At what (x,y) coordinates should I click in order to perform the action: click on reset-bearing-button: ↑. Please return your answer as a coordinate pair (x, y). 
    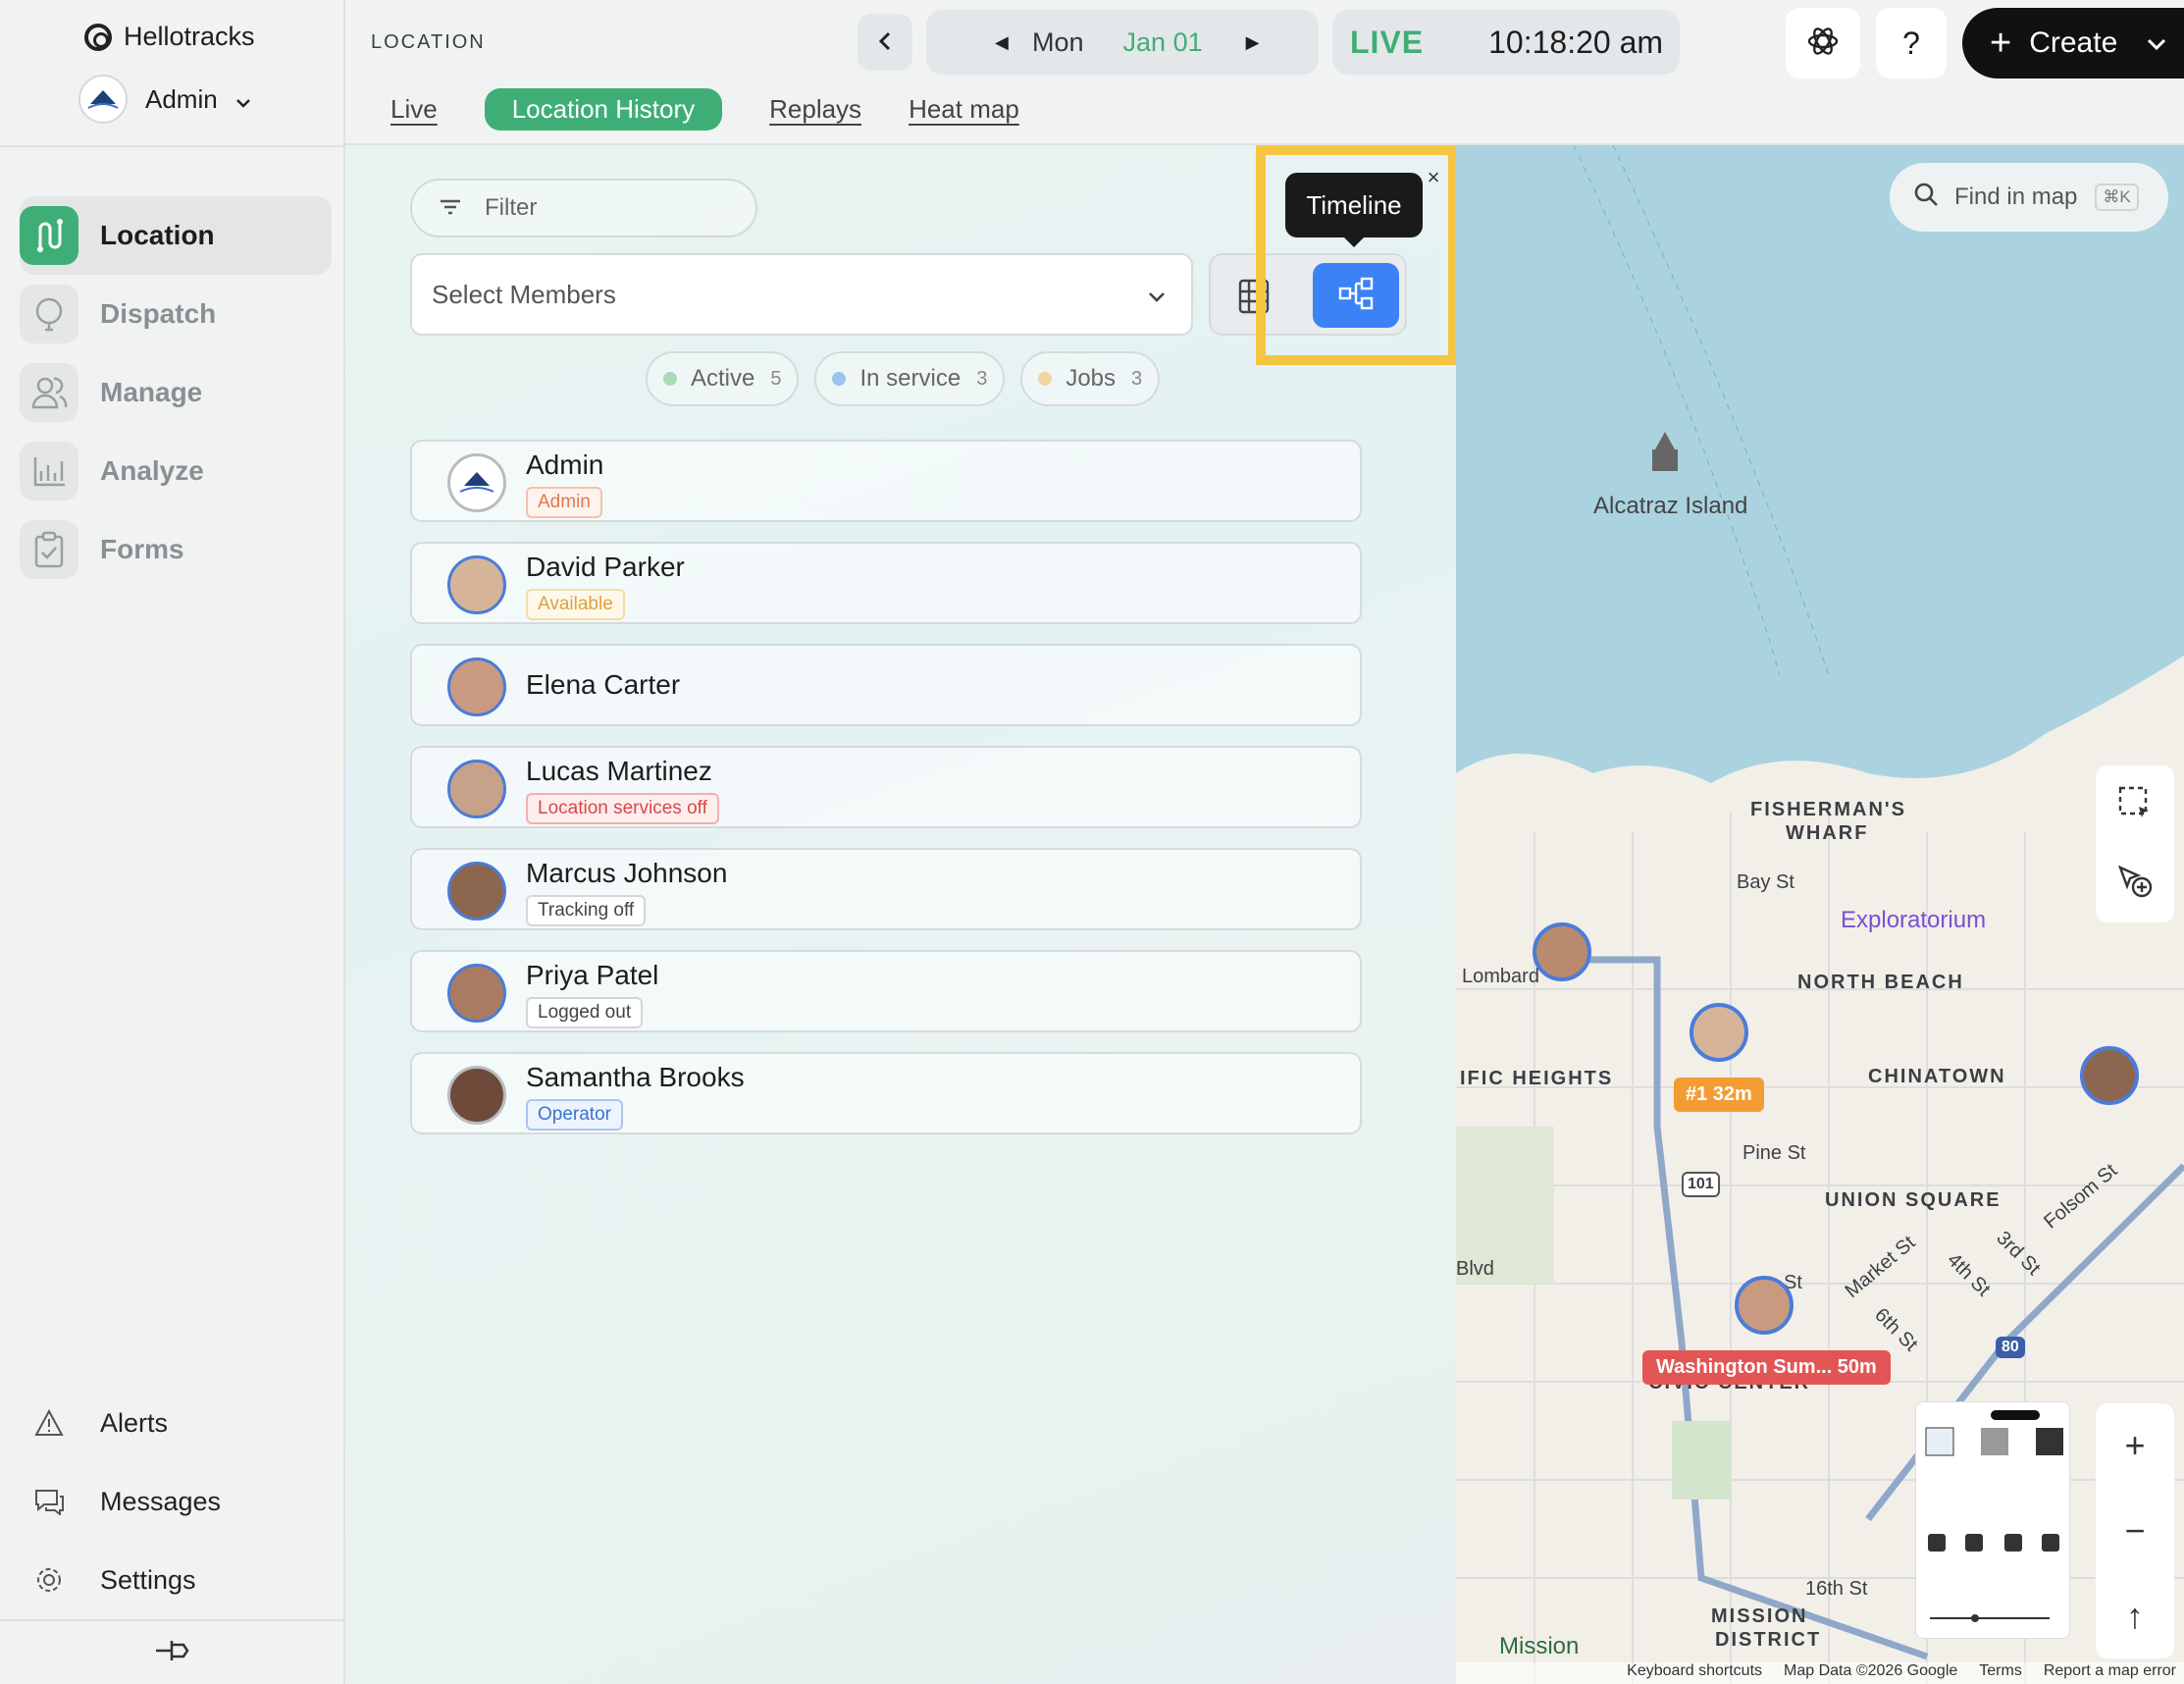
    Looking at the image, I should click on (2135, 1615).